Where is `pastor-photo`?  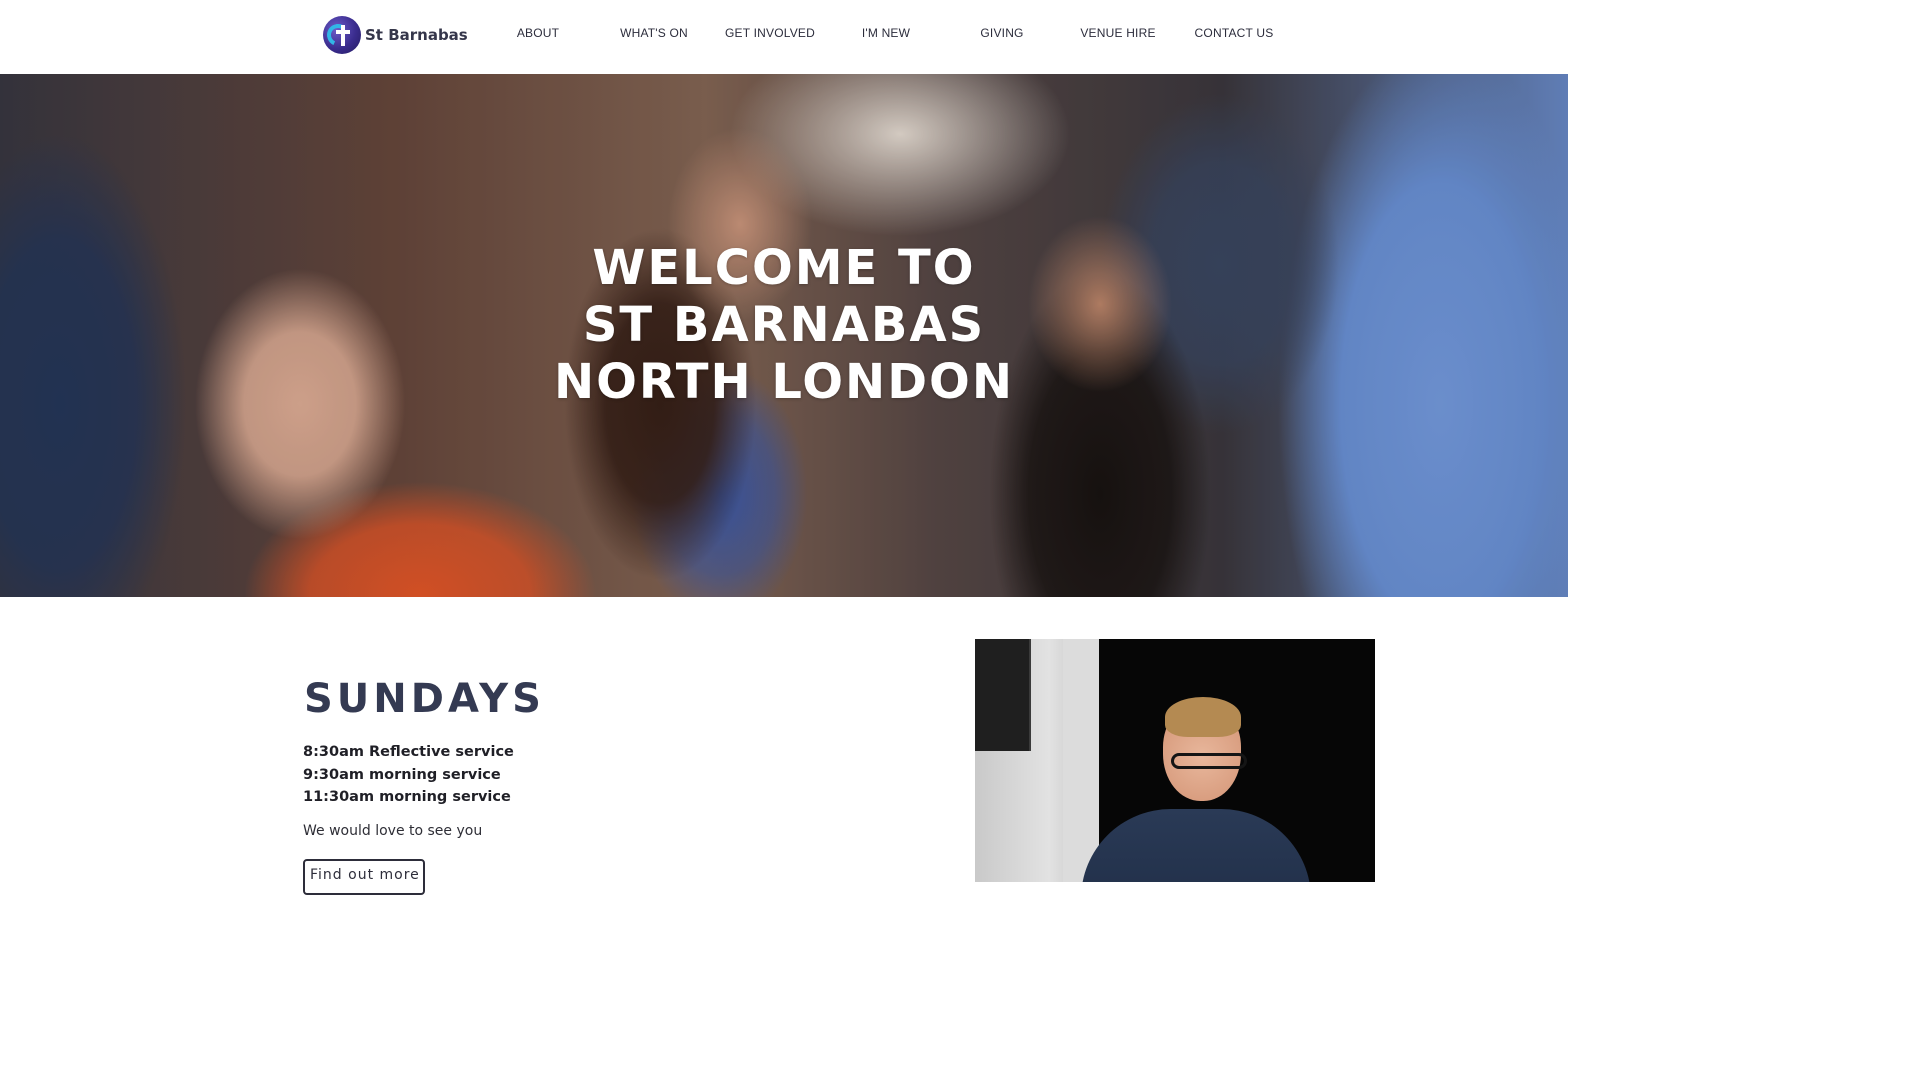 pastor-photo is located at coordinates (1175, 760).